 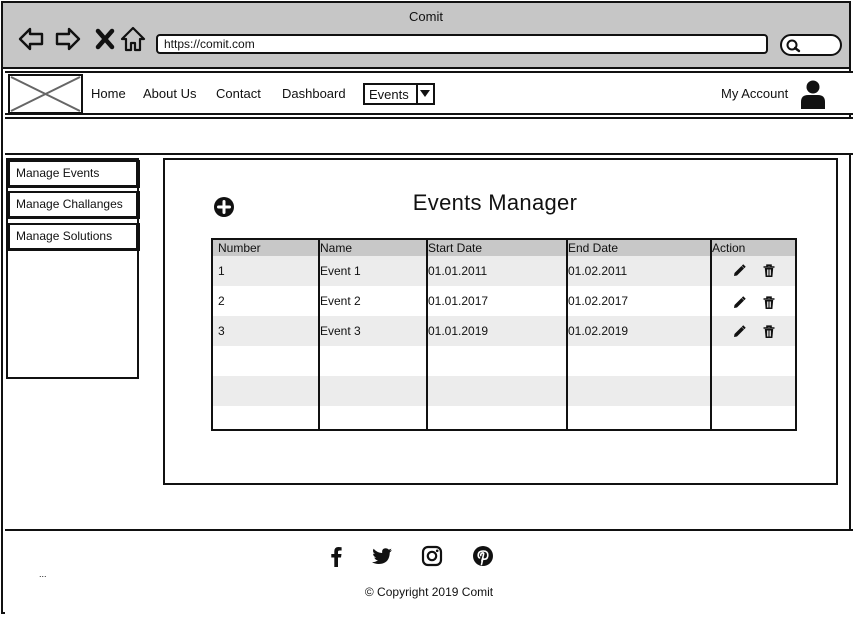 What do you see at coordinates (31, 39) in the screenshot?
I see `back-arrow-icon` at bounding box center [31, 39].